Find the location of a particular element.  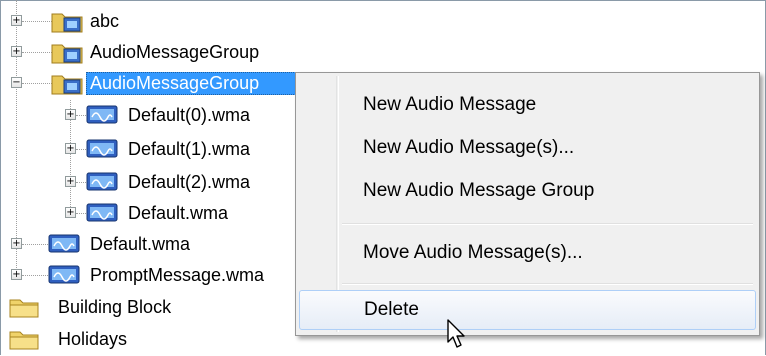

node-label: PromptMessage.wma is located at coordinates (177, 274).